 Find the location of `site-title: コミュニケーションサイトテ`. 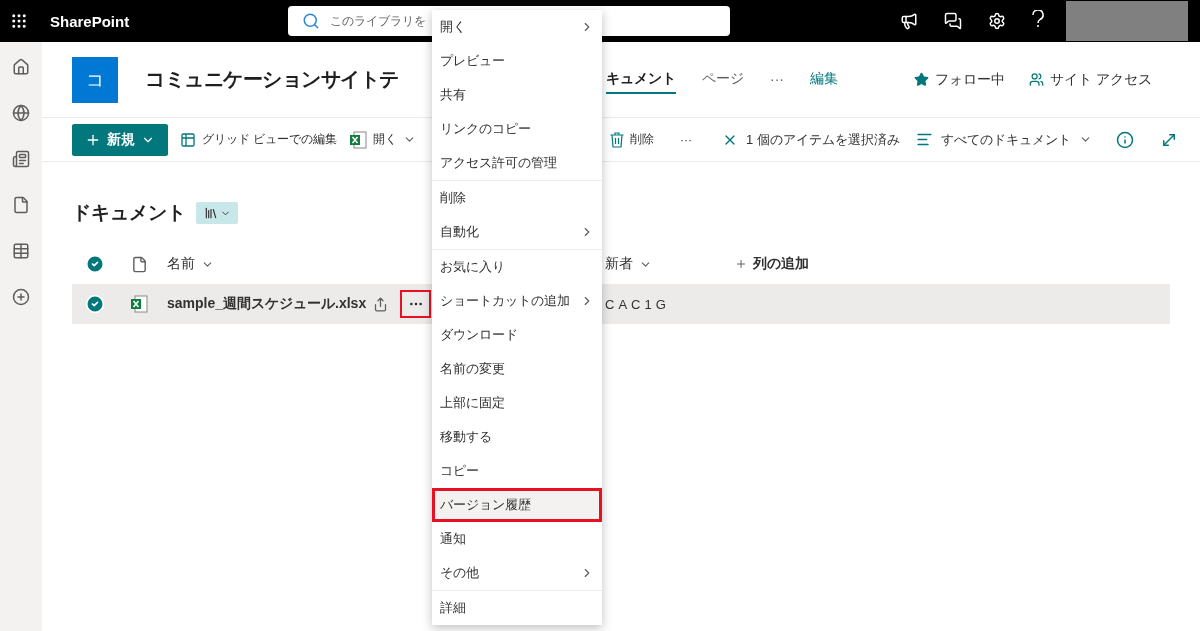

site-title: コミュニケーションサイトテ is located at coordinates (272, 79).